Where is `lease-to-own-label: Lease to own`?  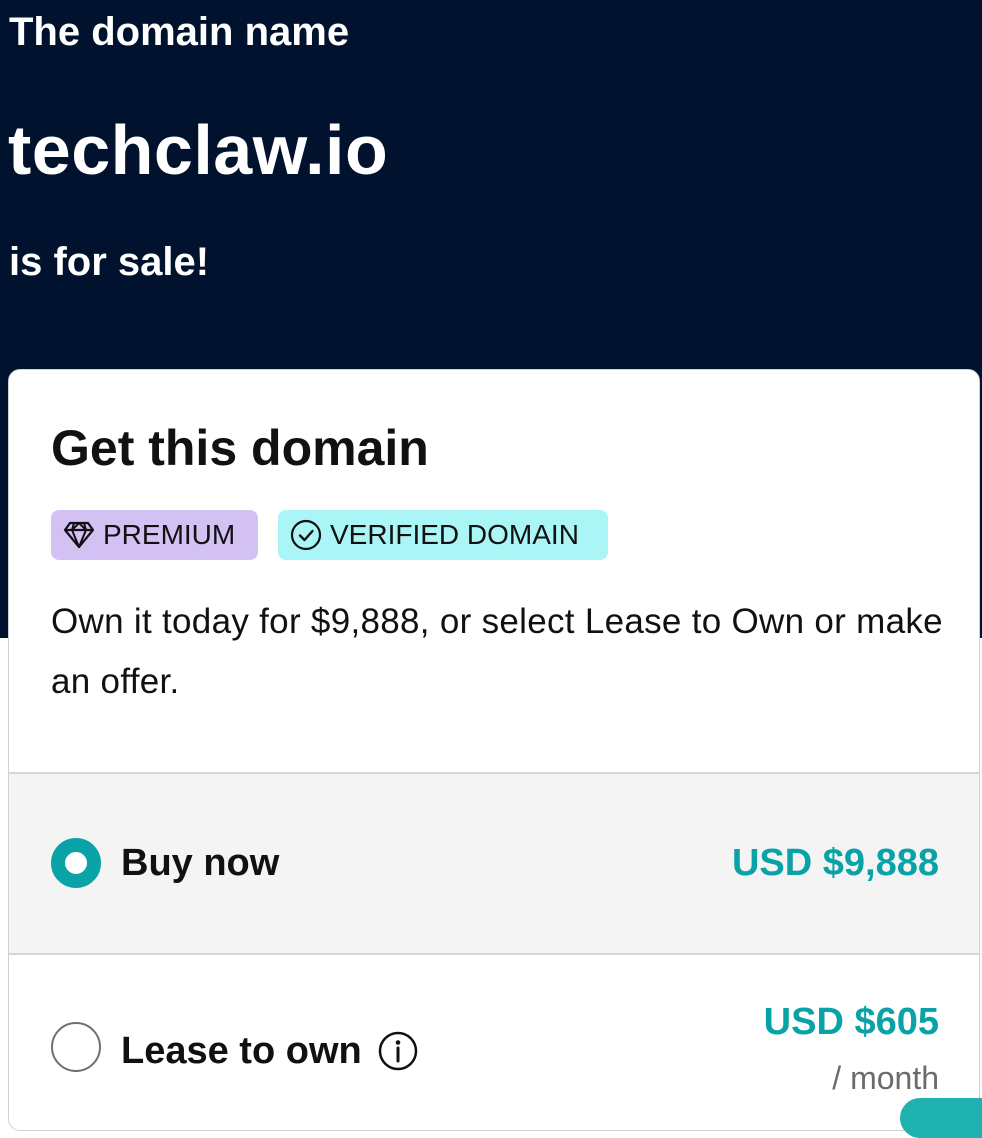
lease-to-own-label: Lease to own is located at coordinates (241, 1051).